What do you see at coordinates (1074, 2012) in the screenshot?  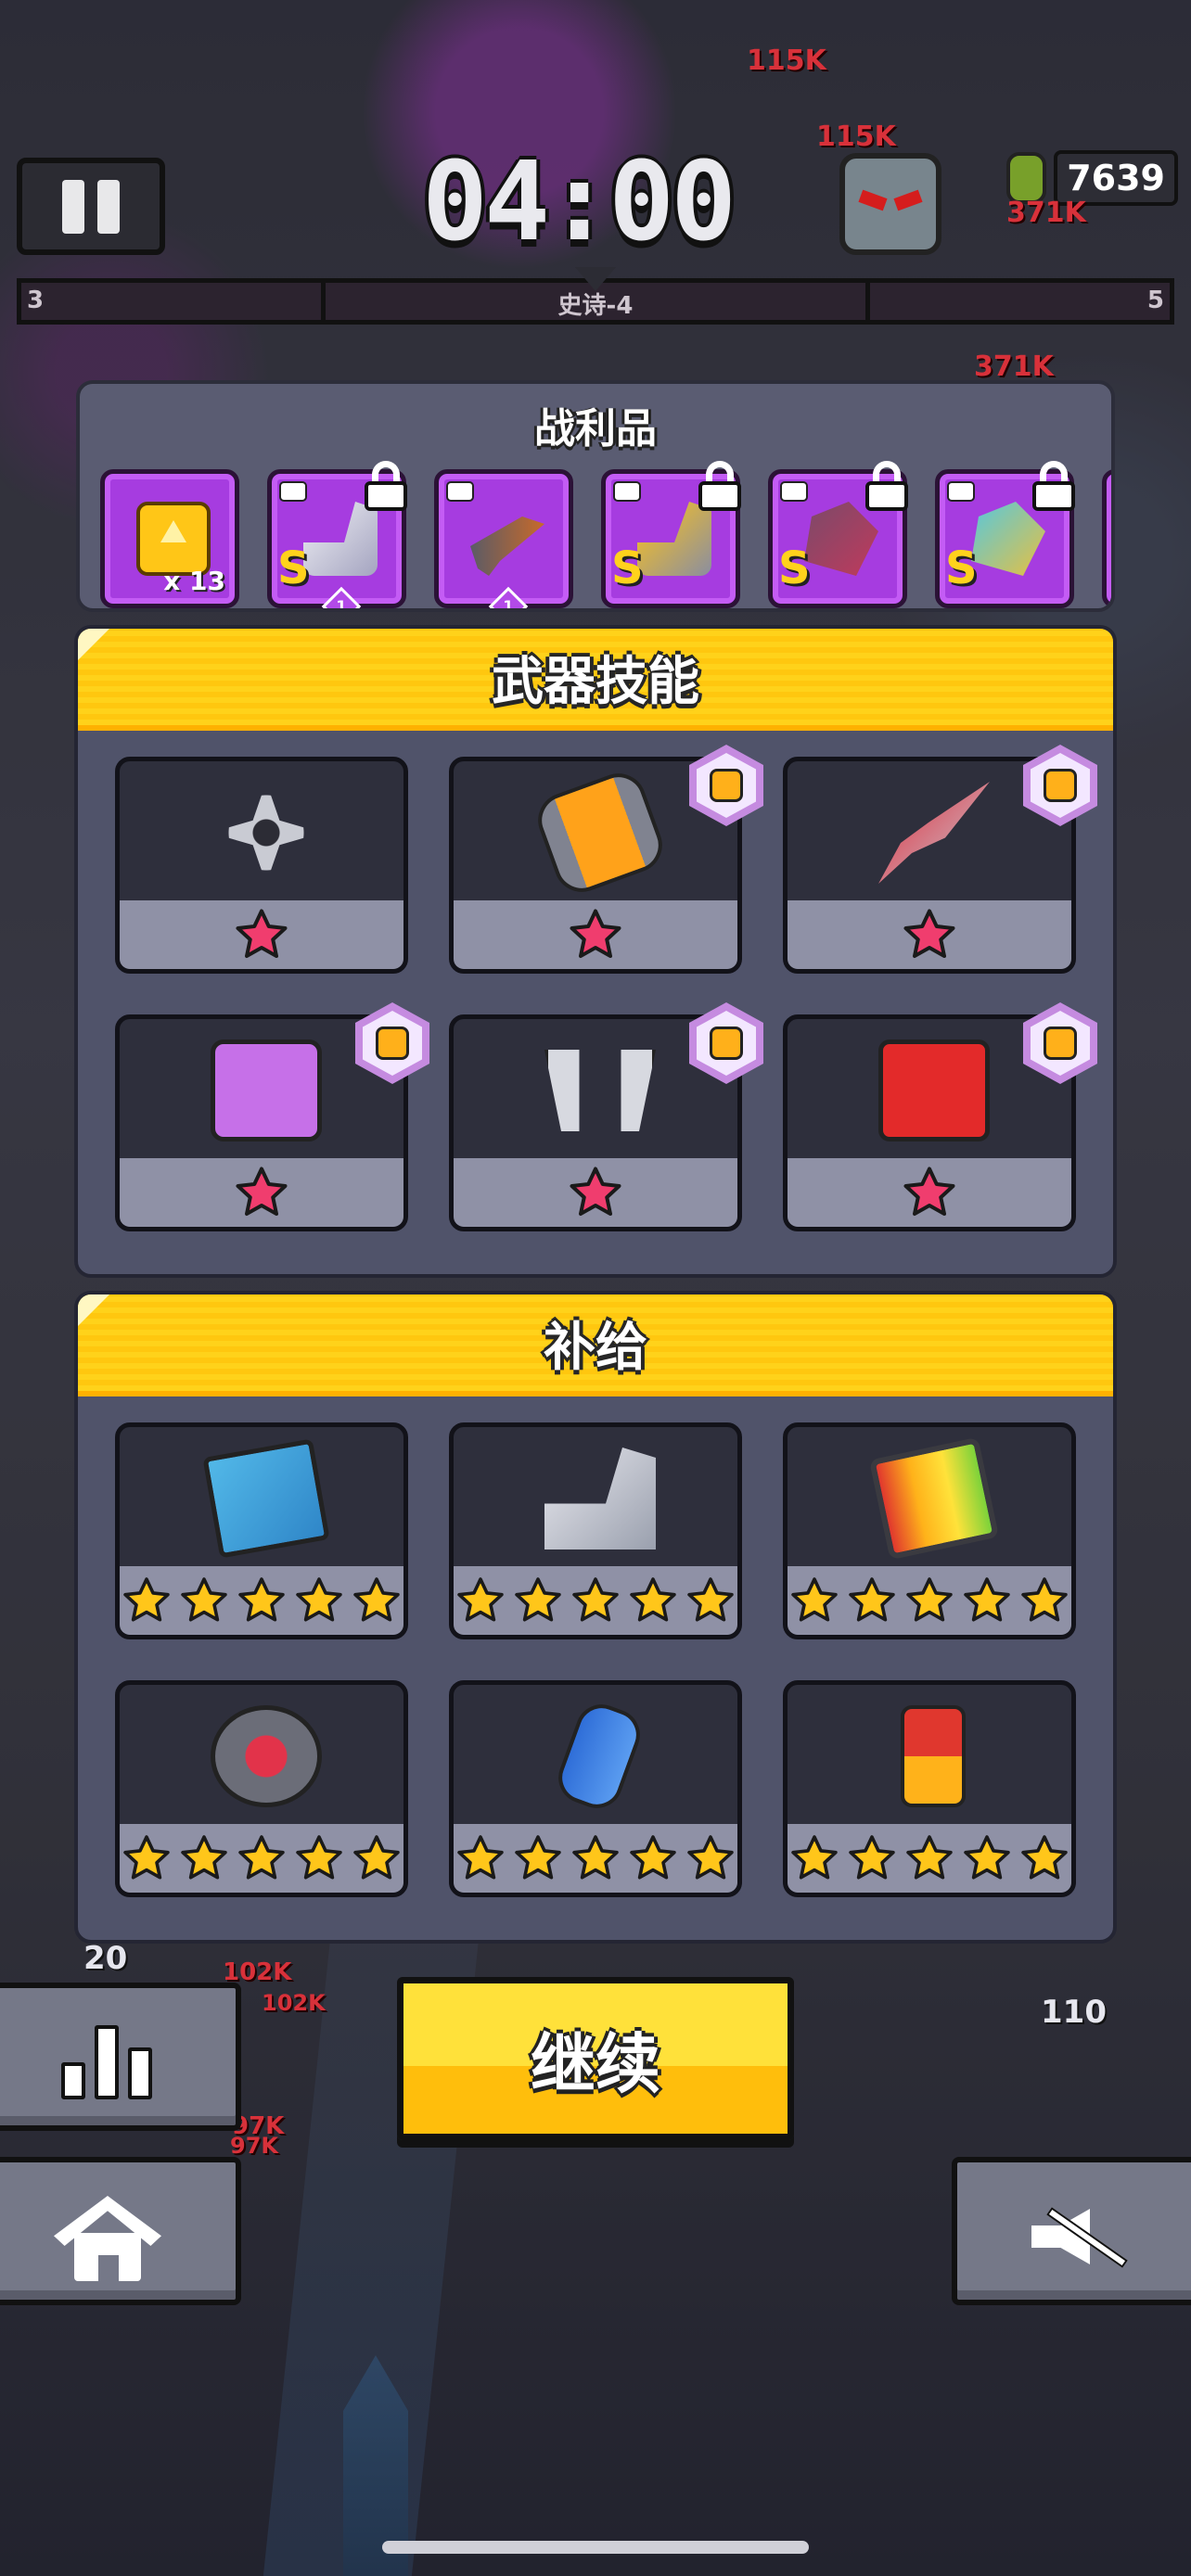 I see `right-counter: 110` at bounding box center [1074, 2012].